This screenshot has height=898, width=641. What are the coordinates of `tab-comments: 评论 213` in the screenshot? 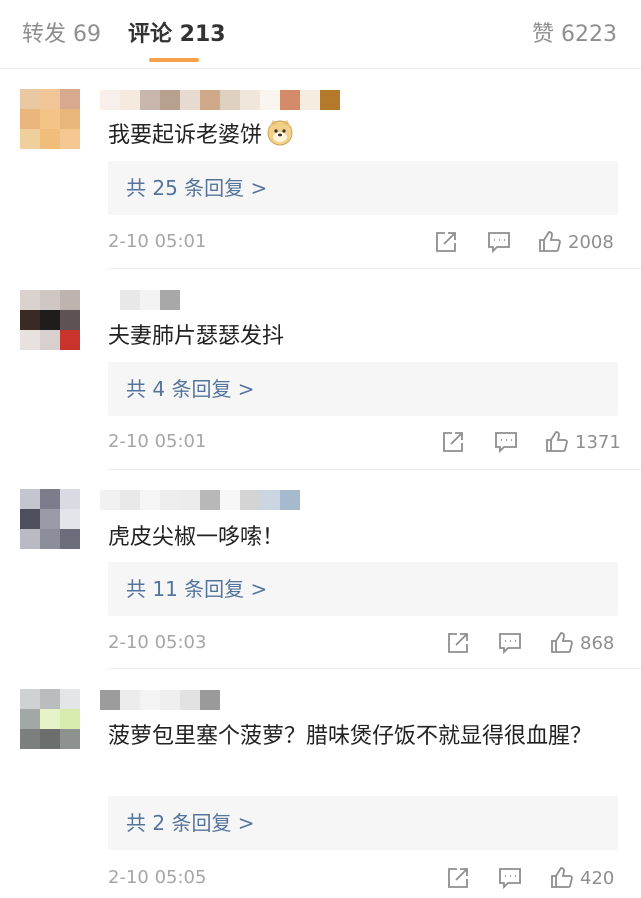 It's located at (177, 35).